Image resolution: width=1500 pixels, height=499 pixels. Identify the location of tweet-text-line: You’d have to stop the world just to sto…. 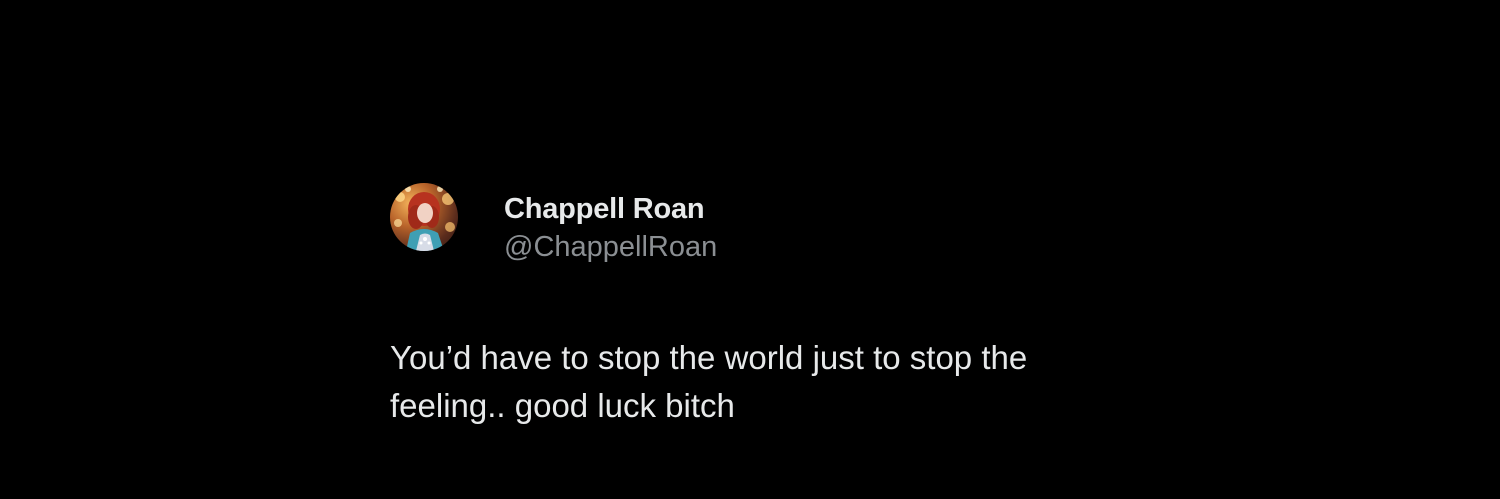
(709, 357).